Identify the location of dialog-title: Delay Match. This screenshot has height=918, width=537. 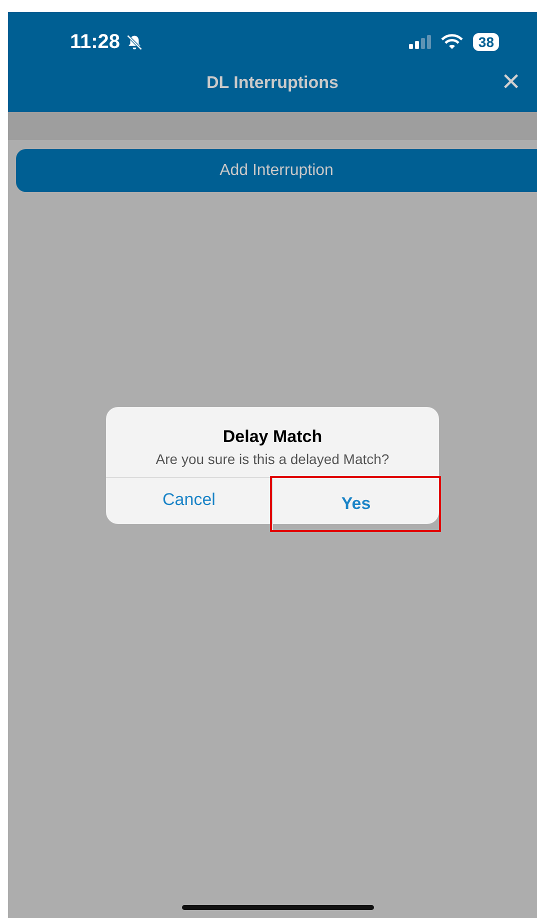
(272, 437).